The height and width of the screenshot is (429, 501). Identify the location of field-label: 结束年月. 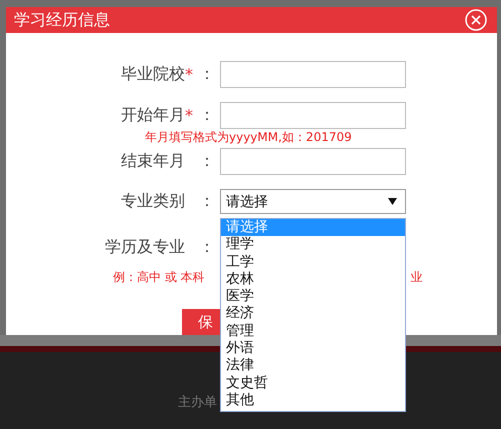
(153, 161).